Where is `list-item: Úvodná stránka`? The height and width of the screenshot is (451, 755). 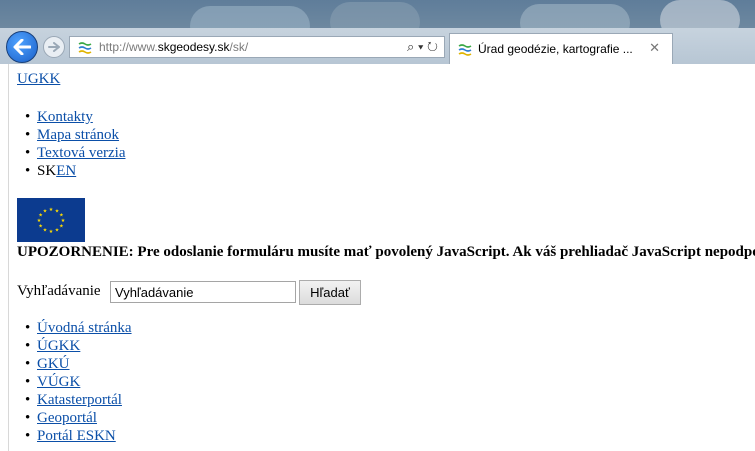 list-item: Úvodná stránka is located at coordinates (74, 328).